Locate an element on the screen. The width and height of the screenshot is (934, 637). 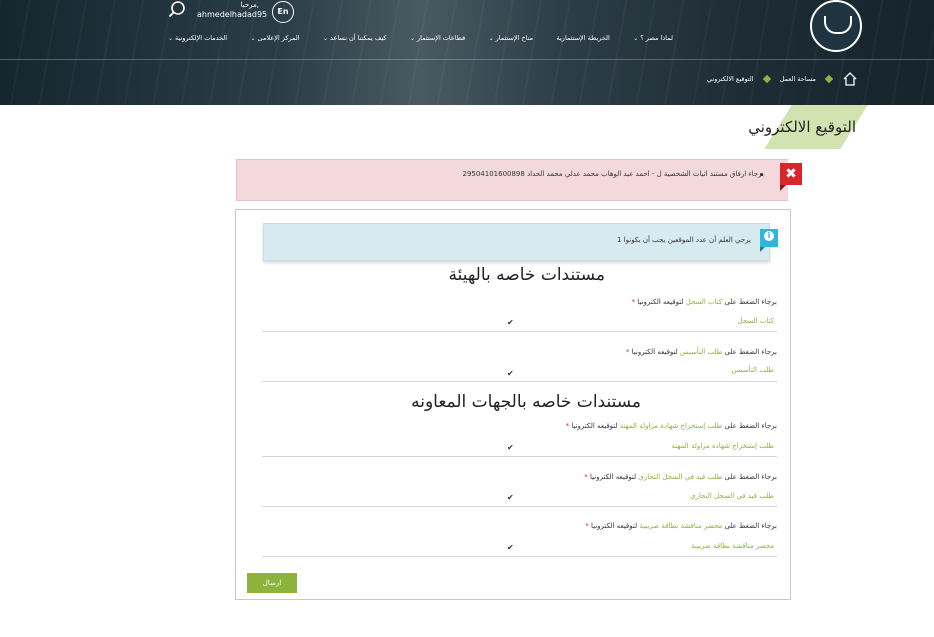
home-icon is located at coordinates (850, 79).